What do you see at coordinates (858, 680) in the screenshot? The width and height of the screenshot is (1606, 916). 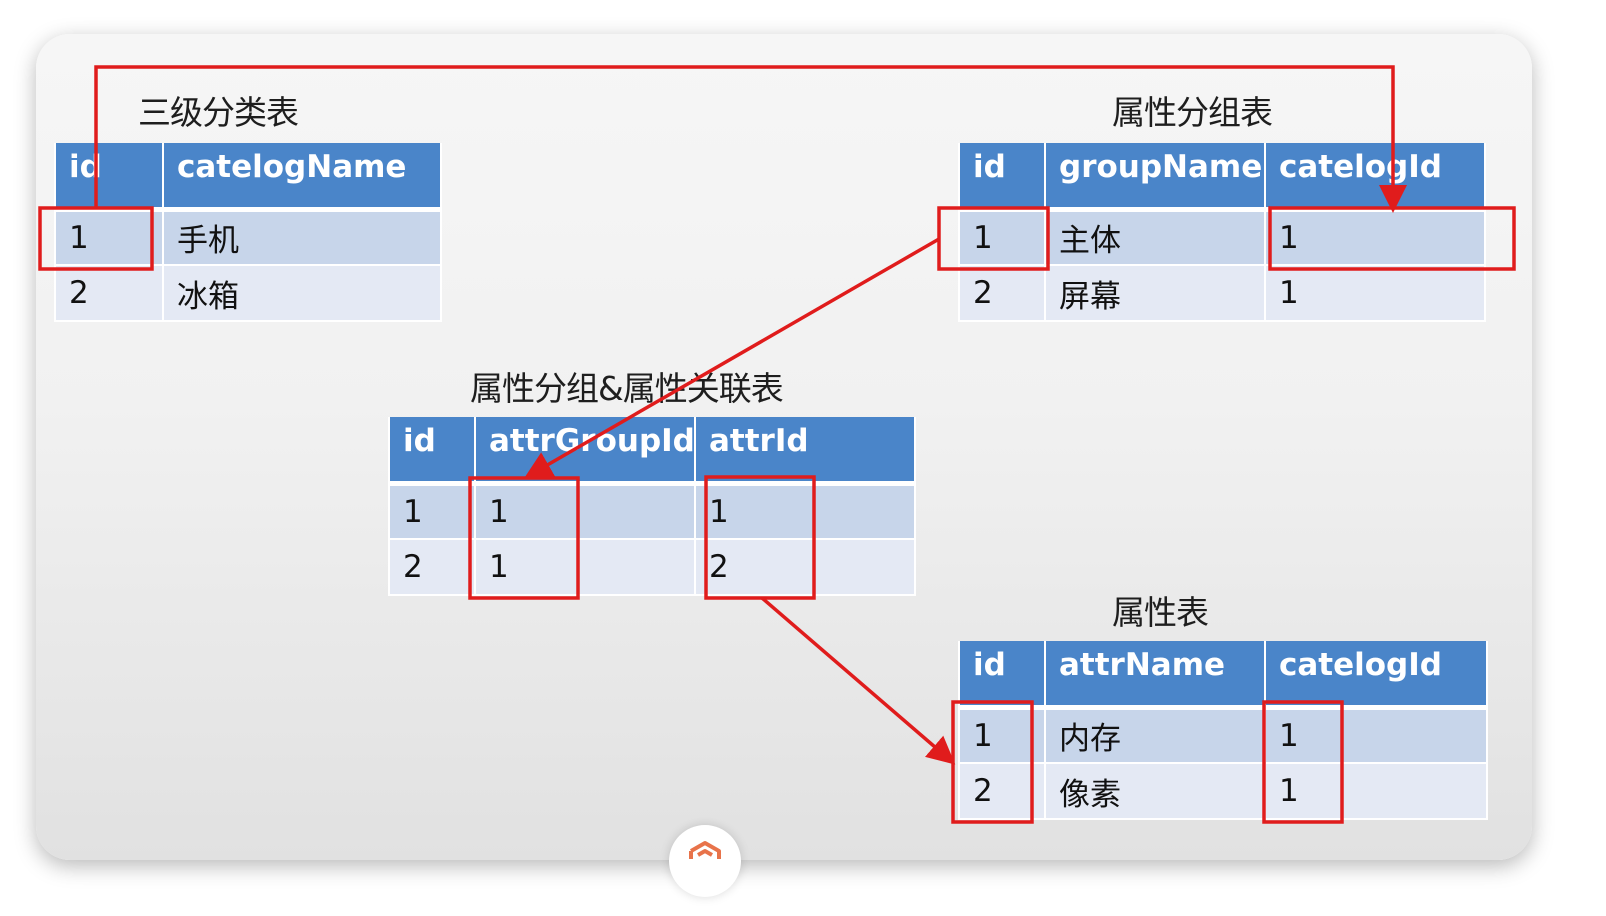 I see `relation-to-attr-arrow` at bounding box center [858, 680].